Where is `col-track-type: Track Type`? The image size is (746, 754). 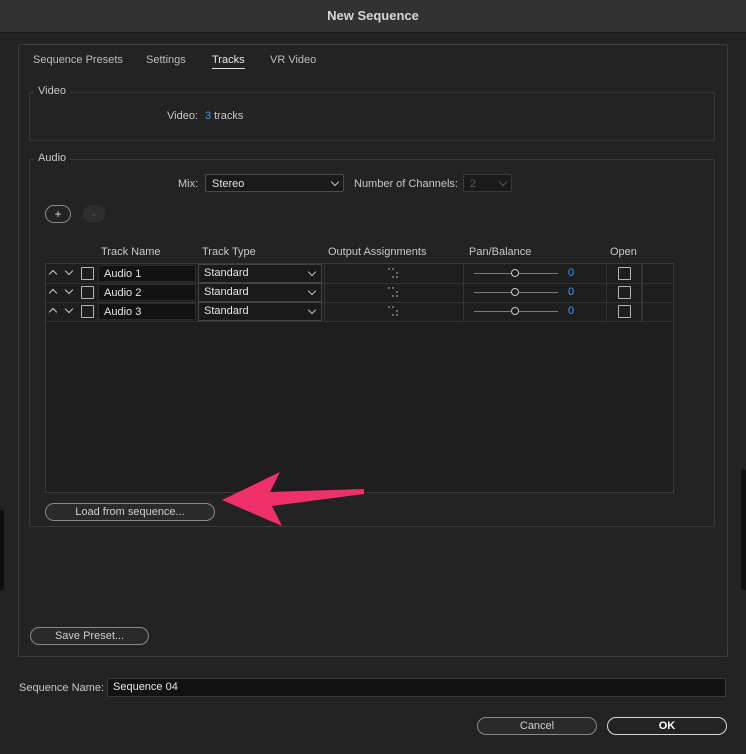
col-track-type: Track Type is located at coordinates (229, 252).